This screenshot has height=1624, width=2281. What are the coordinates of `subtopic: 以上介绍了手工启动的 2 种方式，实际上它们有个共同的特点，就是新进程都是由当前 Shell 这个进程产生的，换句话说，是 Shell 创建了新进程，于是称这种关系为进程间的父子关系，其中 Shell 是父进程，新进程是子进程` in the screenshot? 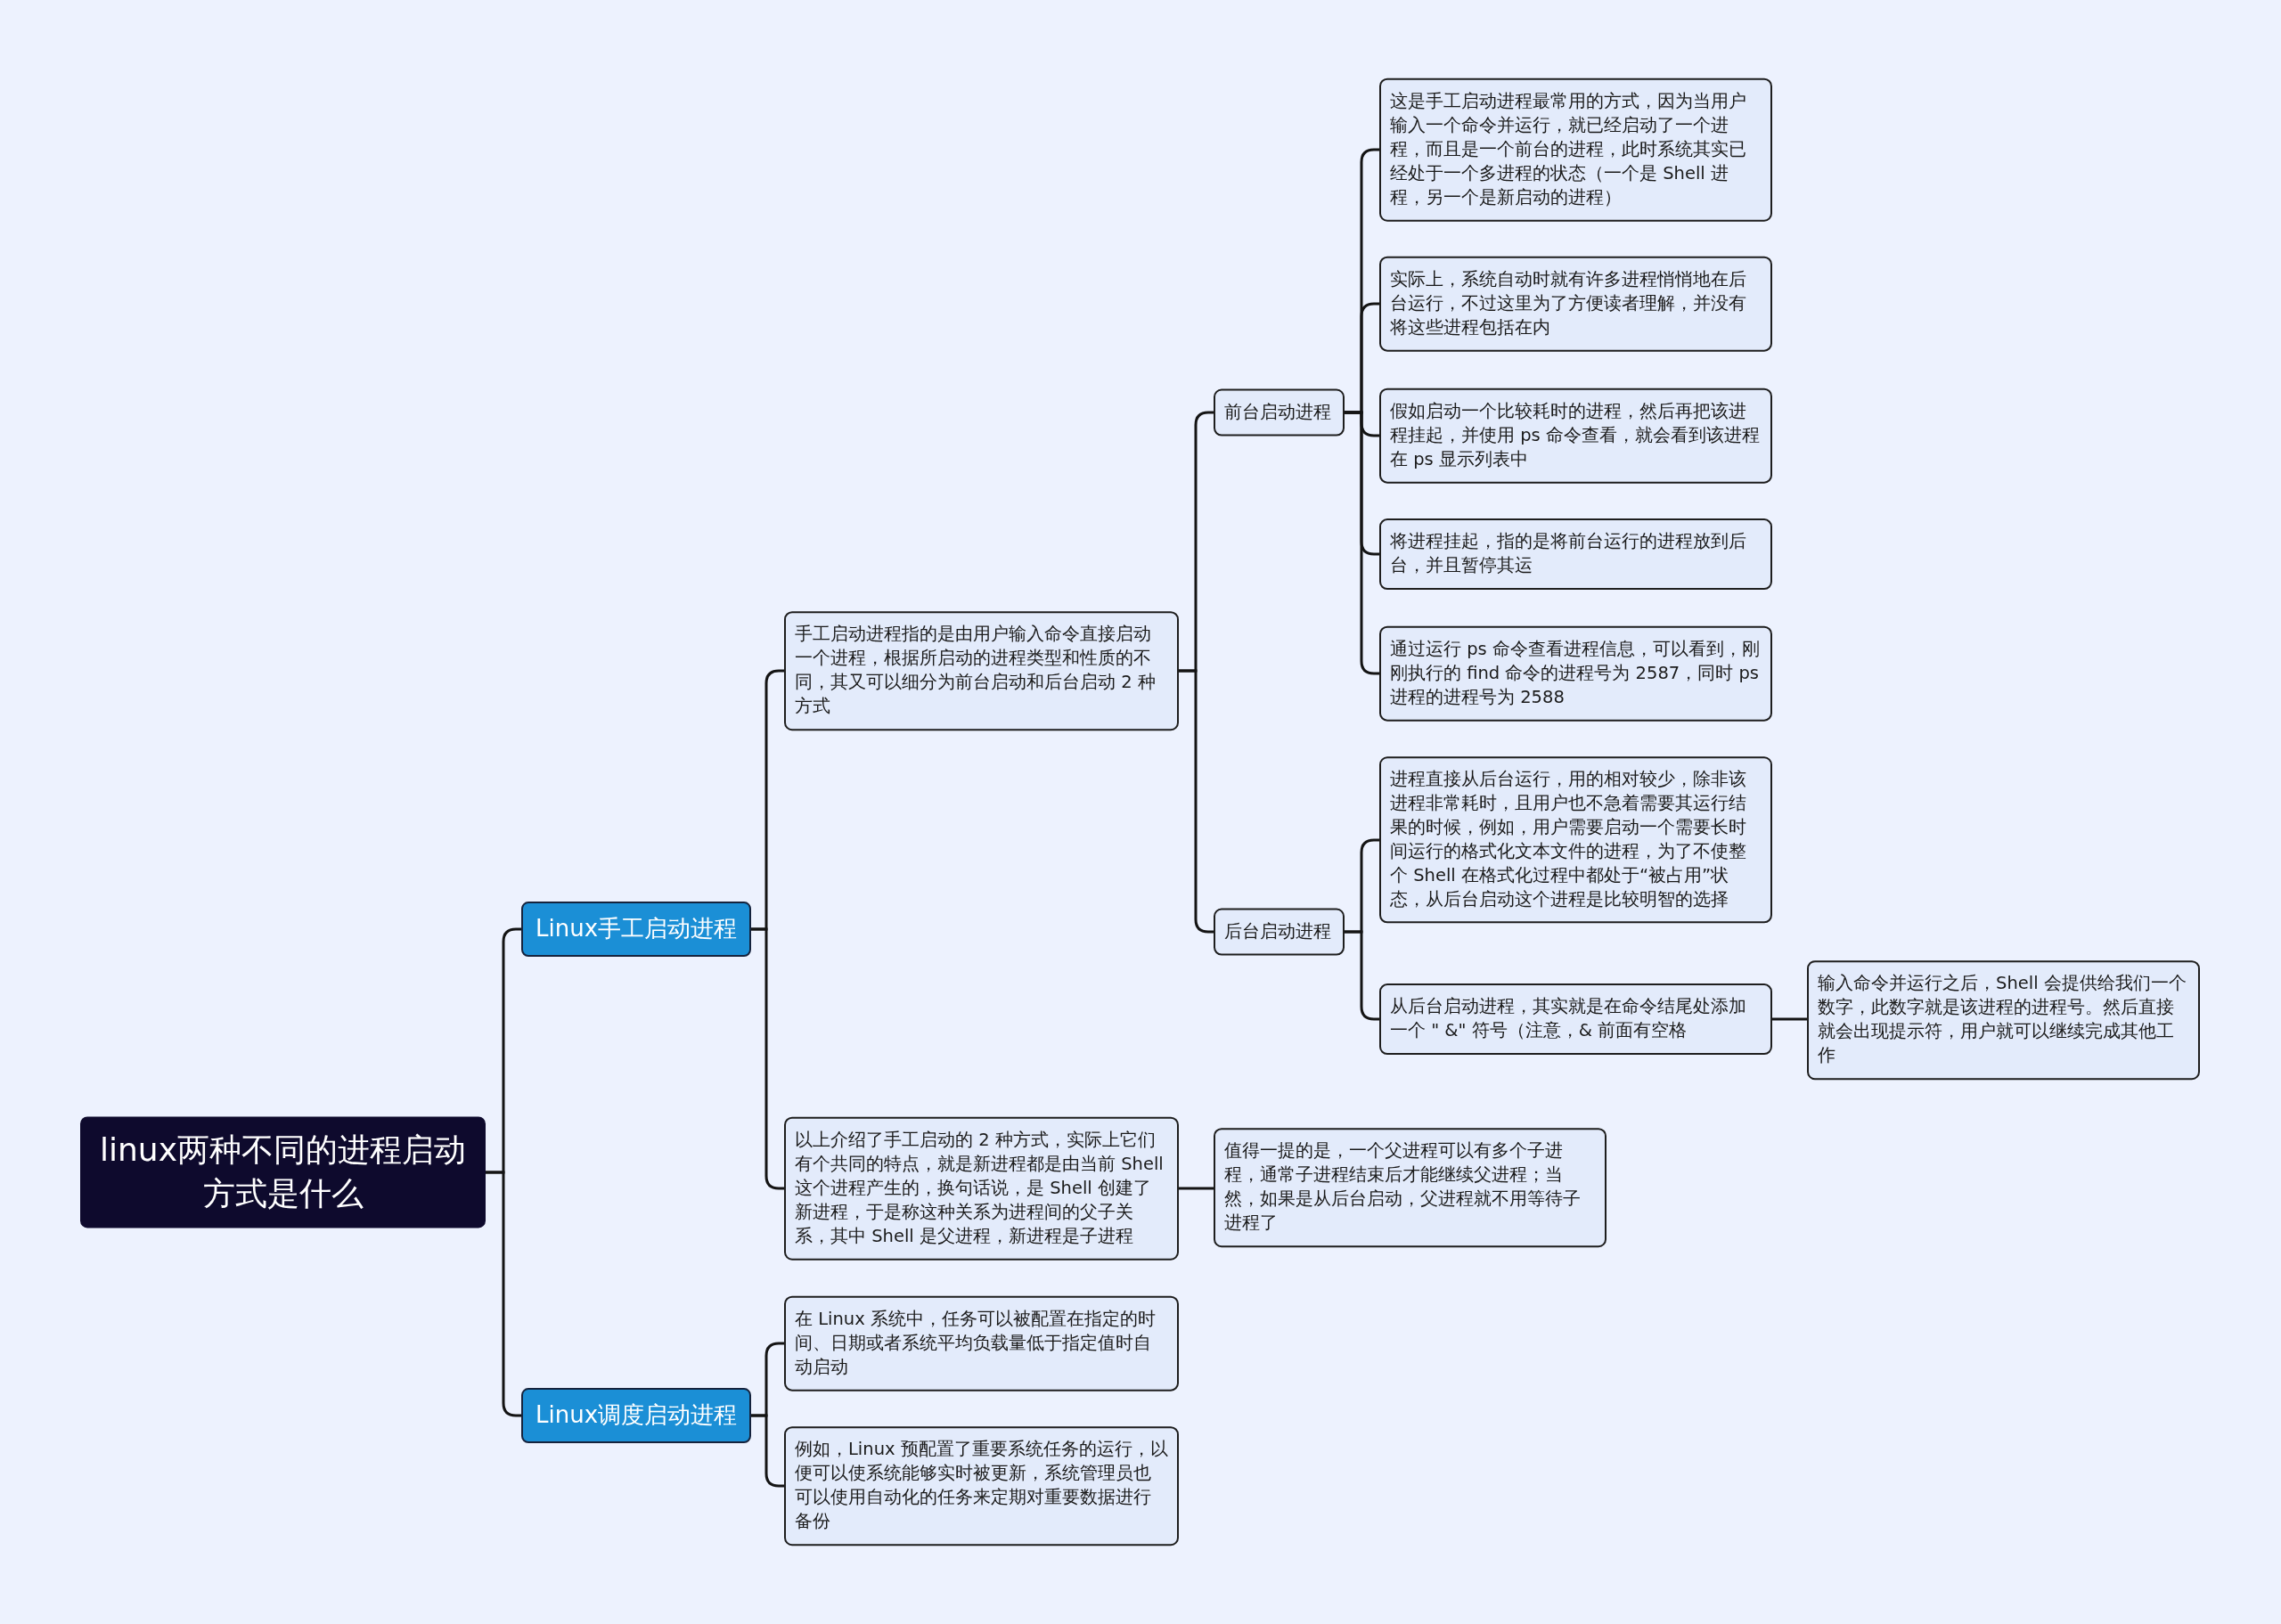 It's located at (981, 1188).